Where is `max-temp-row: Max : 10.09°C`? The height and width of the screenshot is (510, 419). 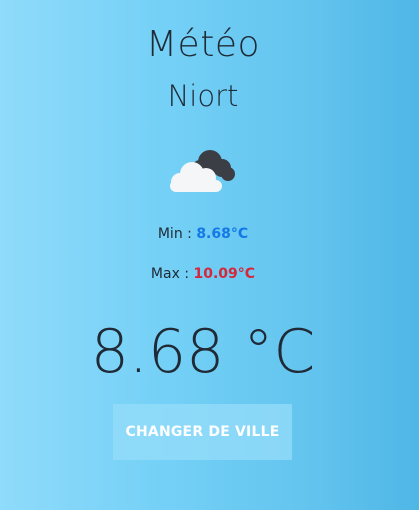 max-temp-row: Max : 10.09°C is located at coordinates (203, 274).